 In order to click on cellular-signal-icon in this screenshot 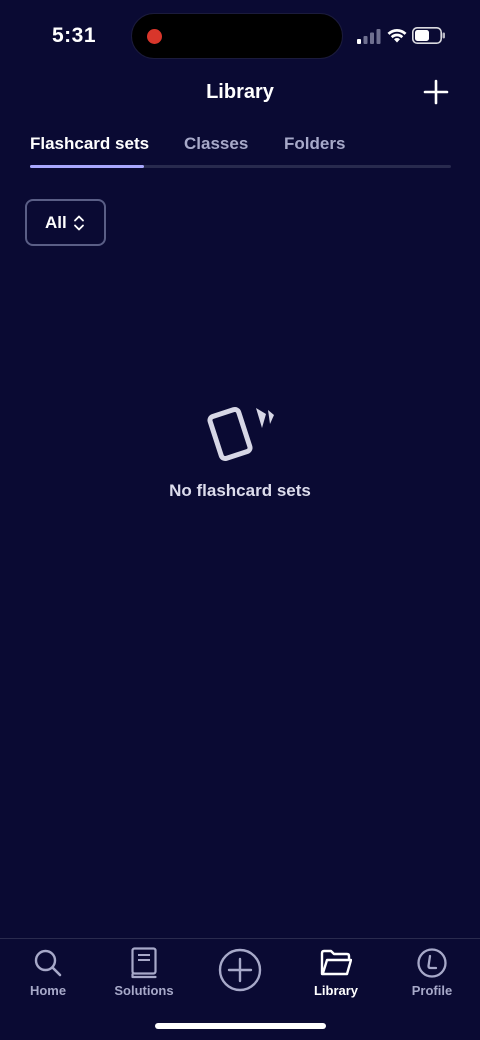, I will do `click(369, 36)`.